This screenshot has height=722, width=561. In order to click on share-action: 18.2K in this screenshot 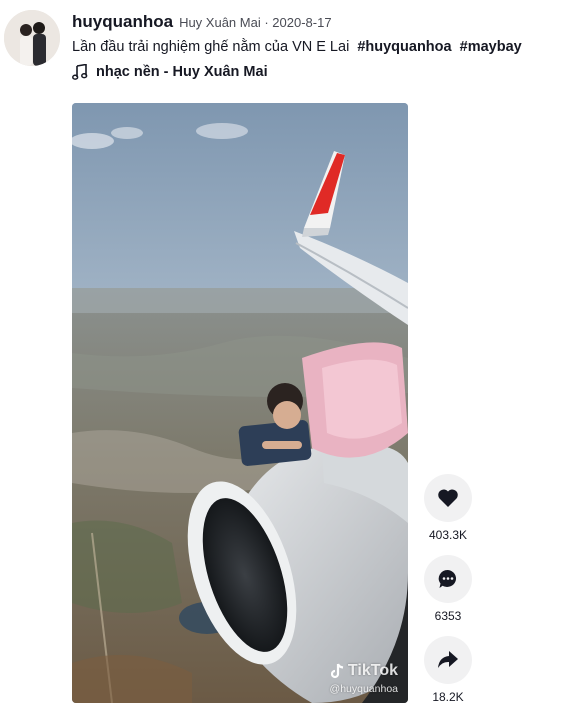, I will do `click(448, 670)`.